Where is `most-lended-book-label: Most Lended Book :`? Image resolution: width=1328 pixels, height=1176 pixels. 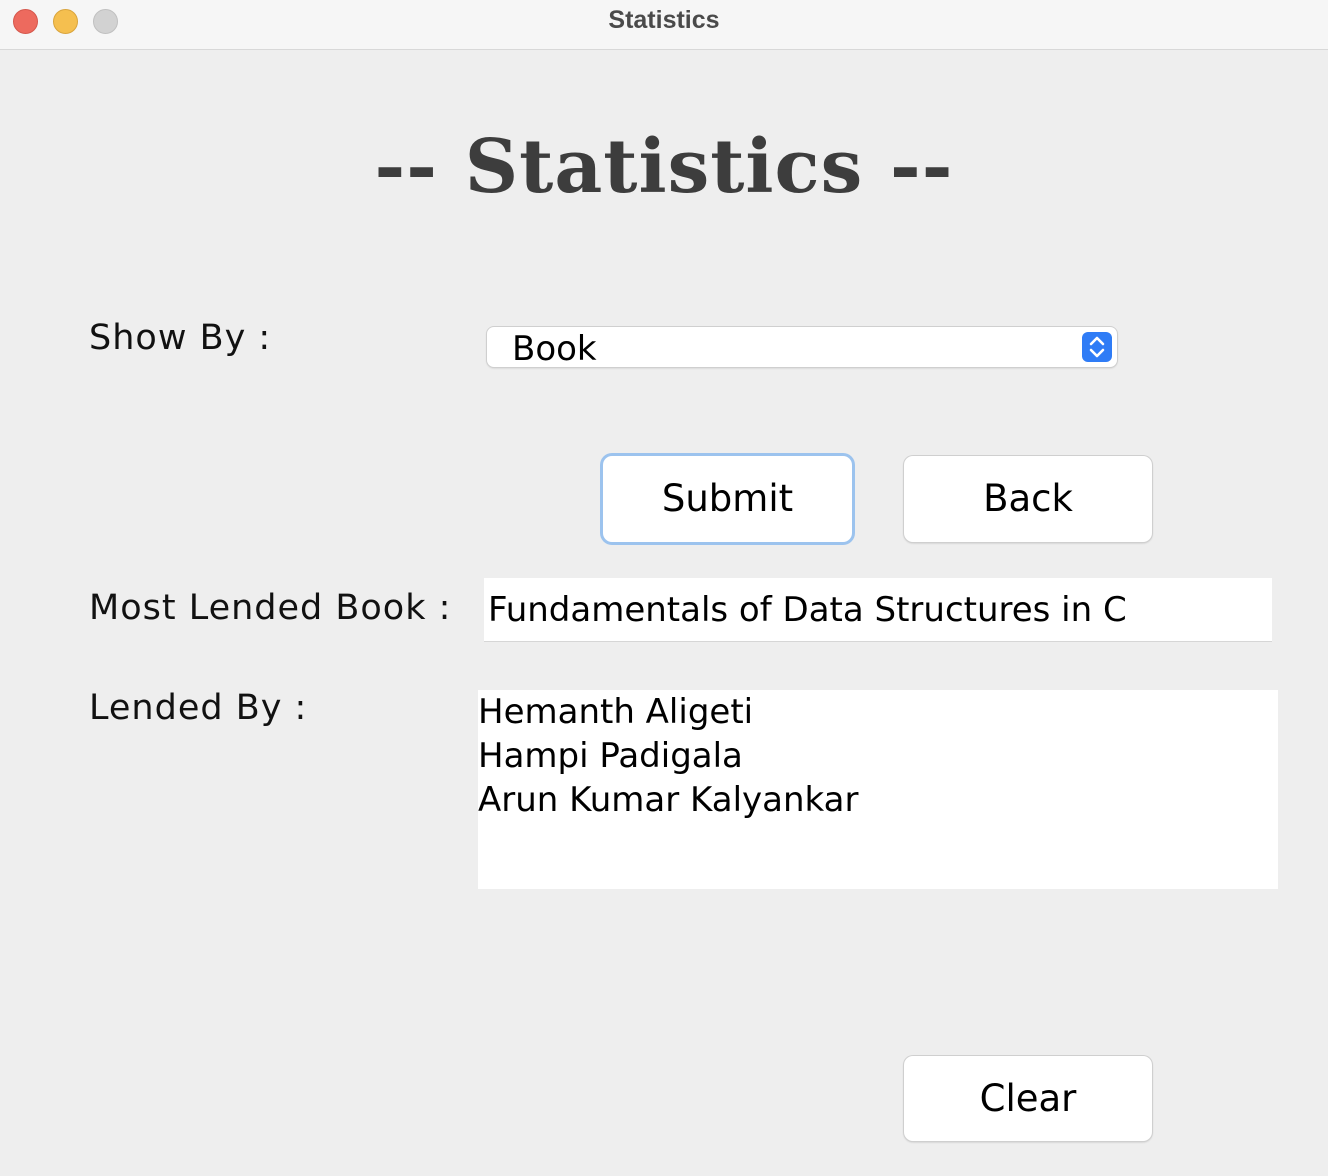 most-lended-book-label: Most Lended Book : is located at coordinates (270, 608).